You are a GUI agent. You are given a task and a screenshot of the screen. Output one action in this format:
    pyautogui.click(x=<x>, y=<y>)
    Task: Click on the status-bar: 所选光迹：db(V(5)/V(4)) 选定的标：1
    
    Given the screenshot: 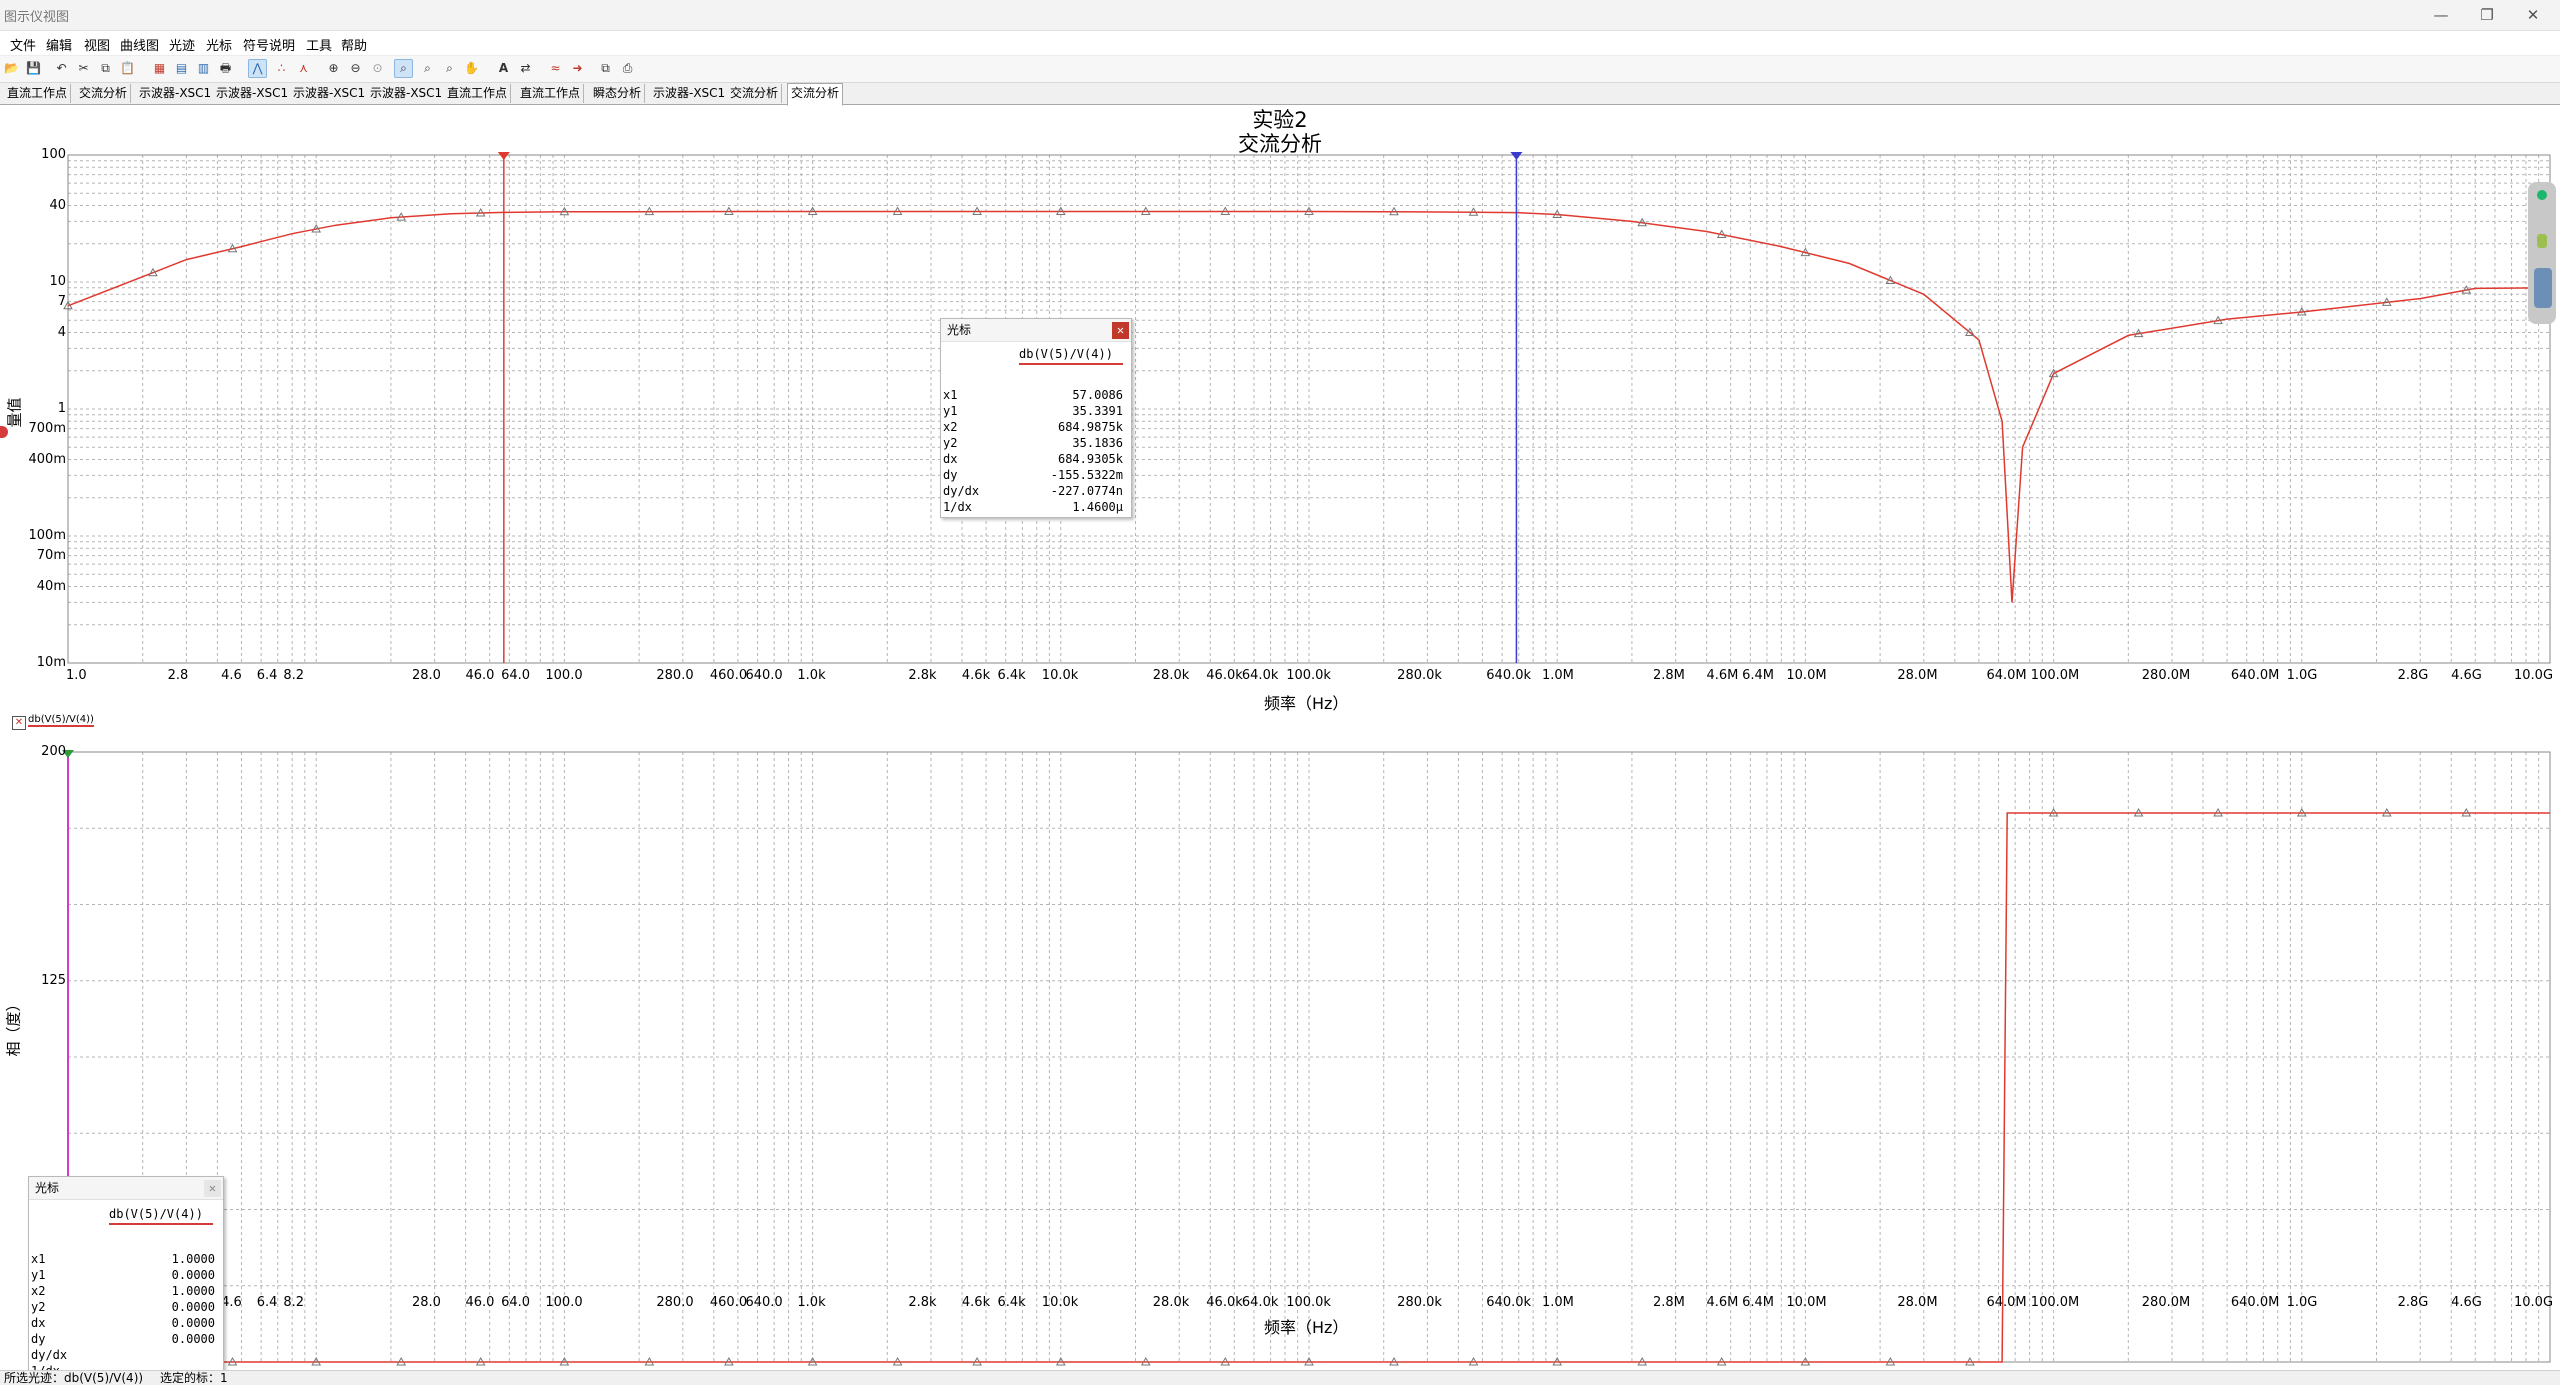 What is the action you would take?
    pyautogui.click(x=1280, y=1377)
    